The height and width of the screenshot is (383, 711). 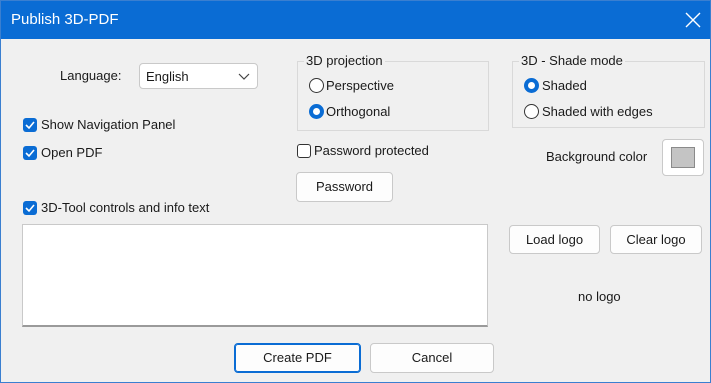 I want to click on cancel-button: Cancel, so click(x=432, y=358).